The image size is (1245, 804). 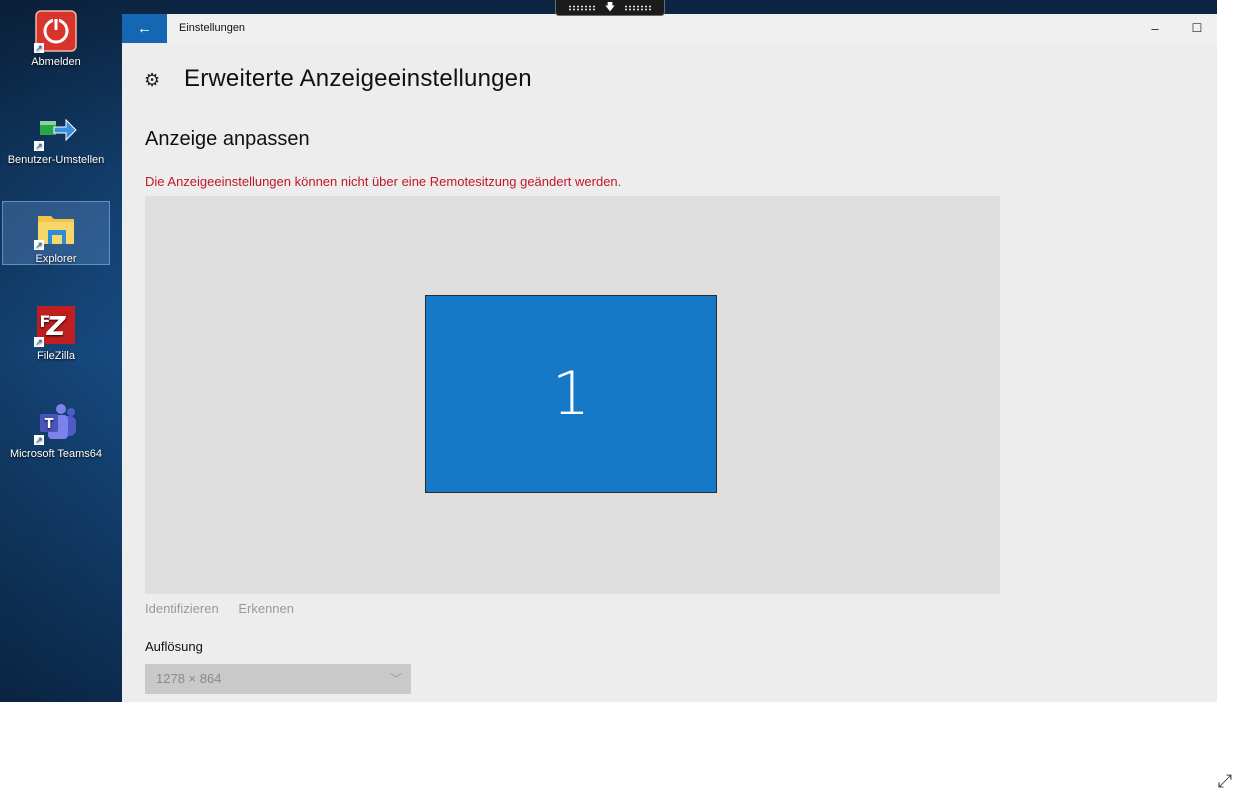 I want to click on resolution-label: Auflösung, so click(x=174, y=646).